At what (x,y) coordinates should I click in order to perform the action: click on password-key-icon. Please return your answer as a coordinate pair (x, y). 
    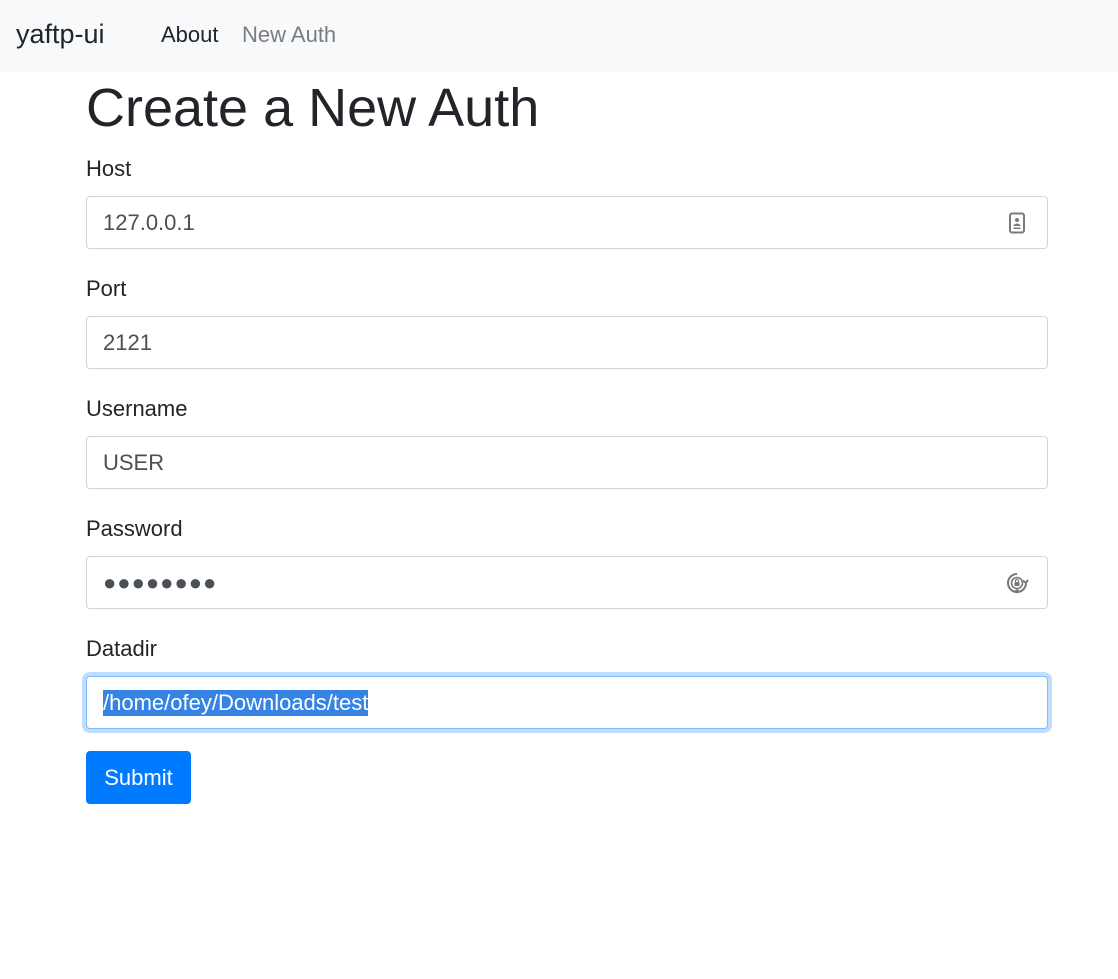
    Looking at the image, I should click on (1017, 583).